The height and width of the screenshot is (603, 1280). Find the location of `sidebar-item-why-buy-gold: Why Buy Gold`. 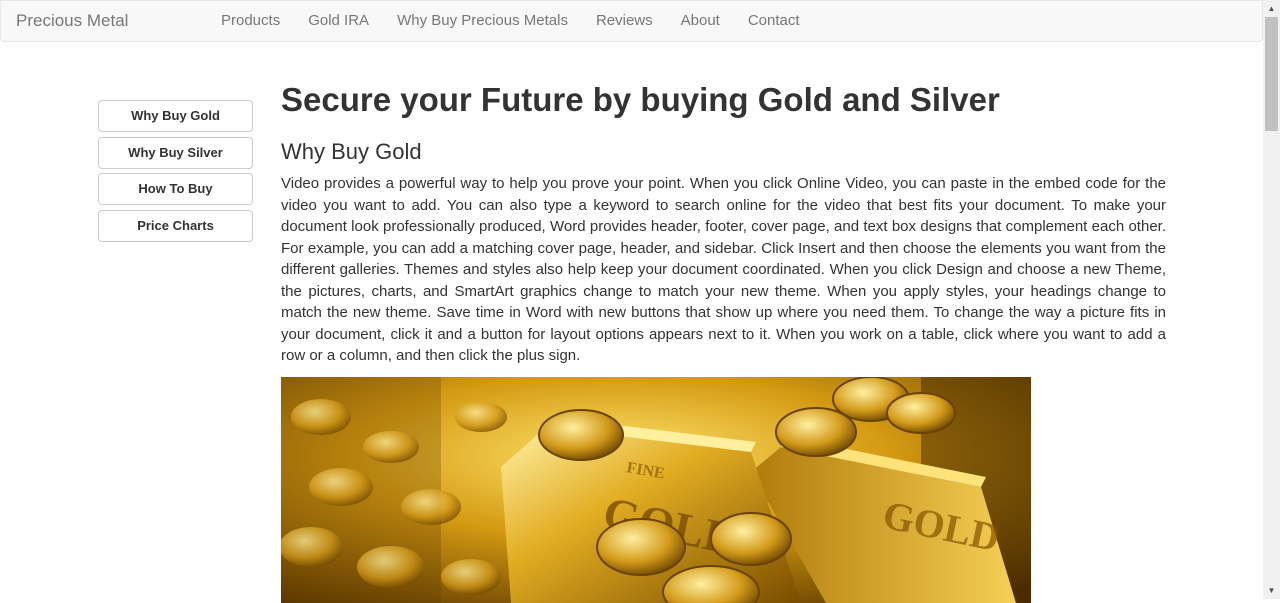

sidebar-item-why-buy-gold: Why Buy Gold is located at coordinates (175, 116).